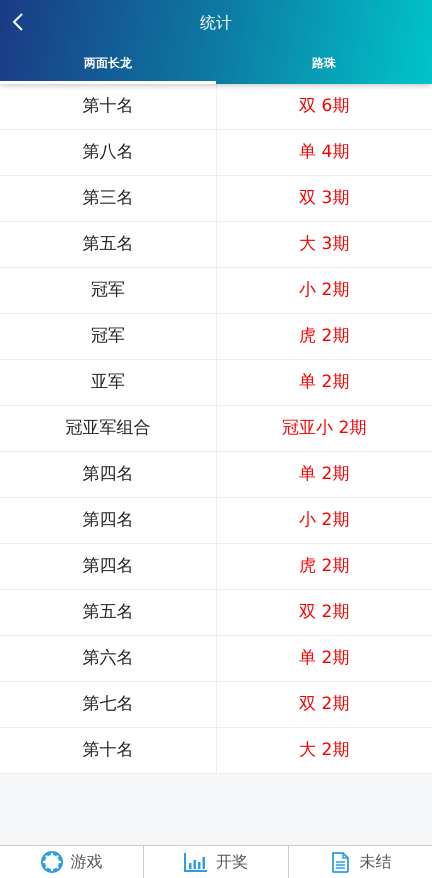 The height and width of the screenshot is (878, 432). I want to click on position-name: 第六名, so click(108, 658).